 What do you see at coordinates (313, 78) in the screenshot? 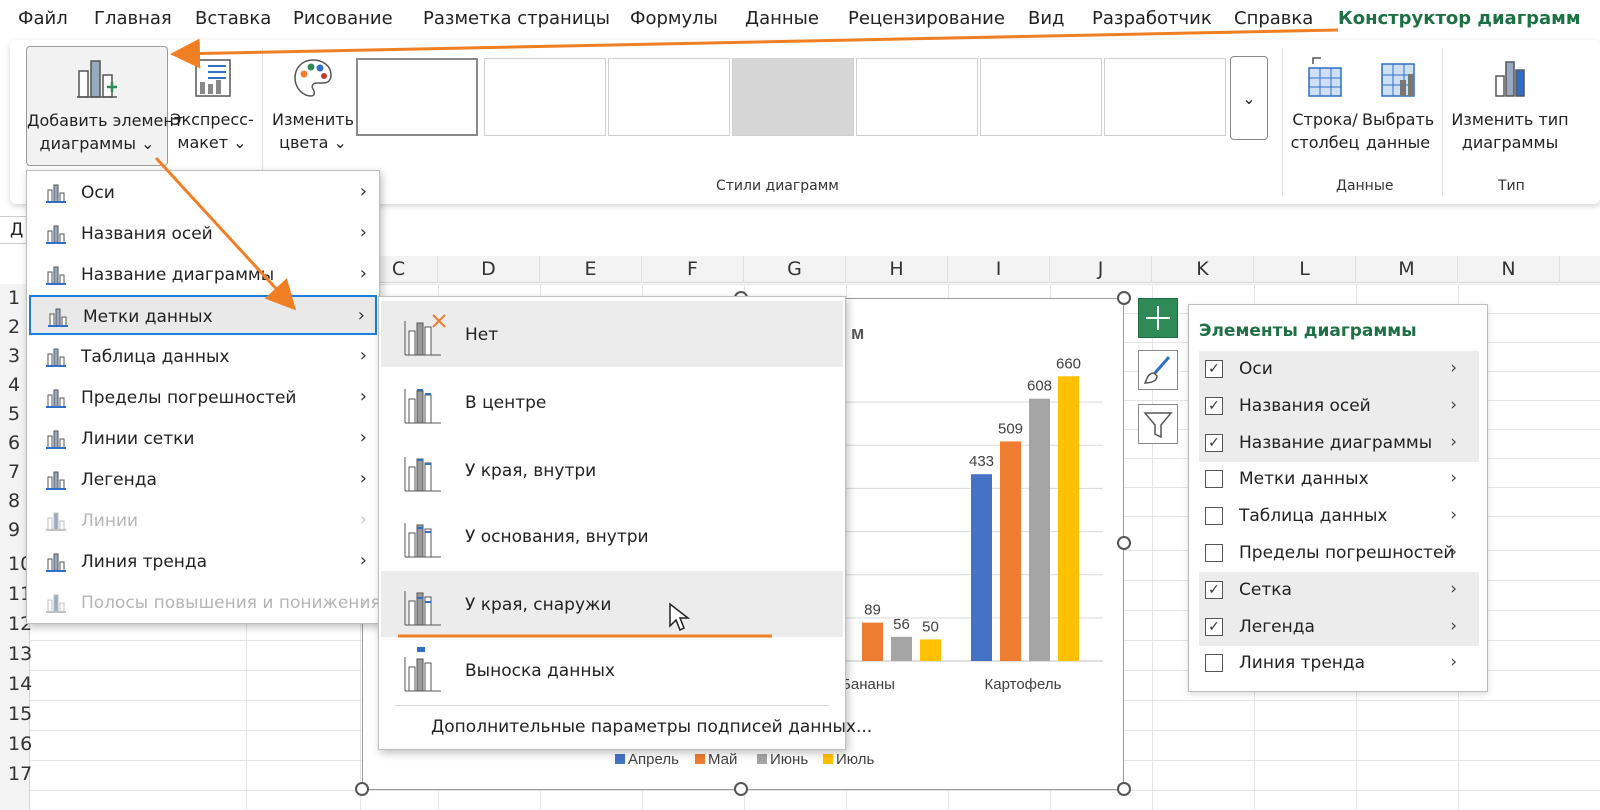
I see `palette-icon` at bounding box center [313, 78].